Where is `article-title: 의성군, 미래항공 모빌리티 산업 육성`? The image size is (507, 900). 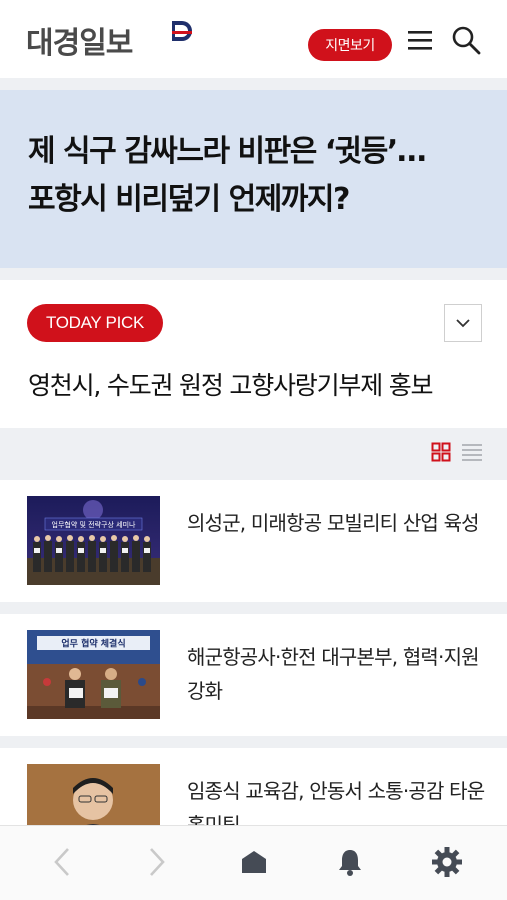
article-title: 의성군, 미래항공 모빌리티 산업 육성 is located at coordinates (333, 523).